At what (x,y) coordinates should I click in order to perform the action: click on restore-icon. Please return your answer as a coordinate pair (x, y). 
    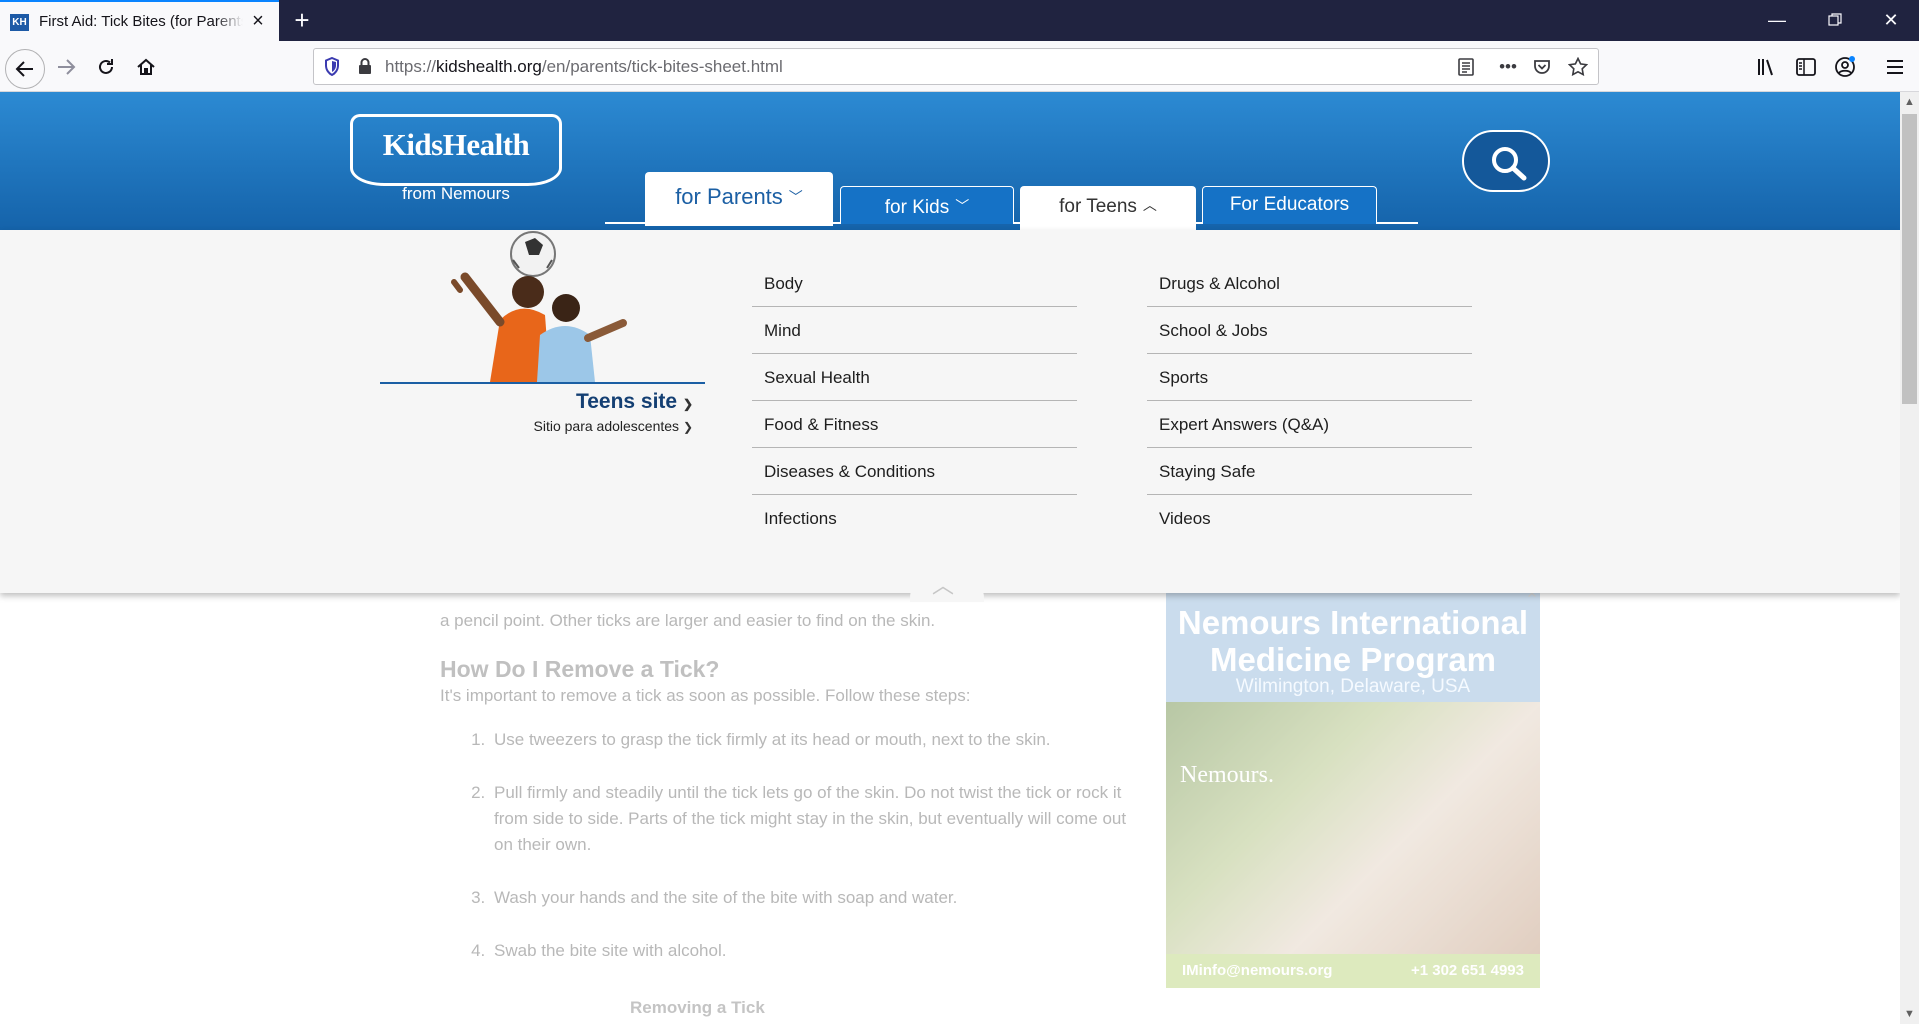
    Looking at the image, I should click on (1835, 20).